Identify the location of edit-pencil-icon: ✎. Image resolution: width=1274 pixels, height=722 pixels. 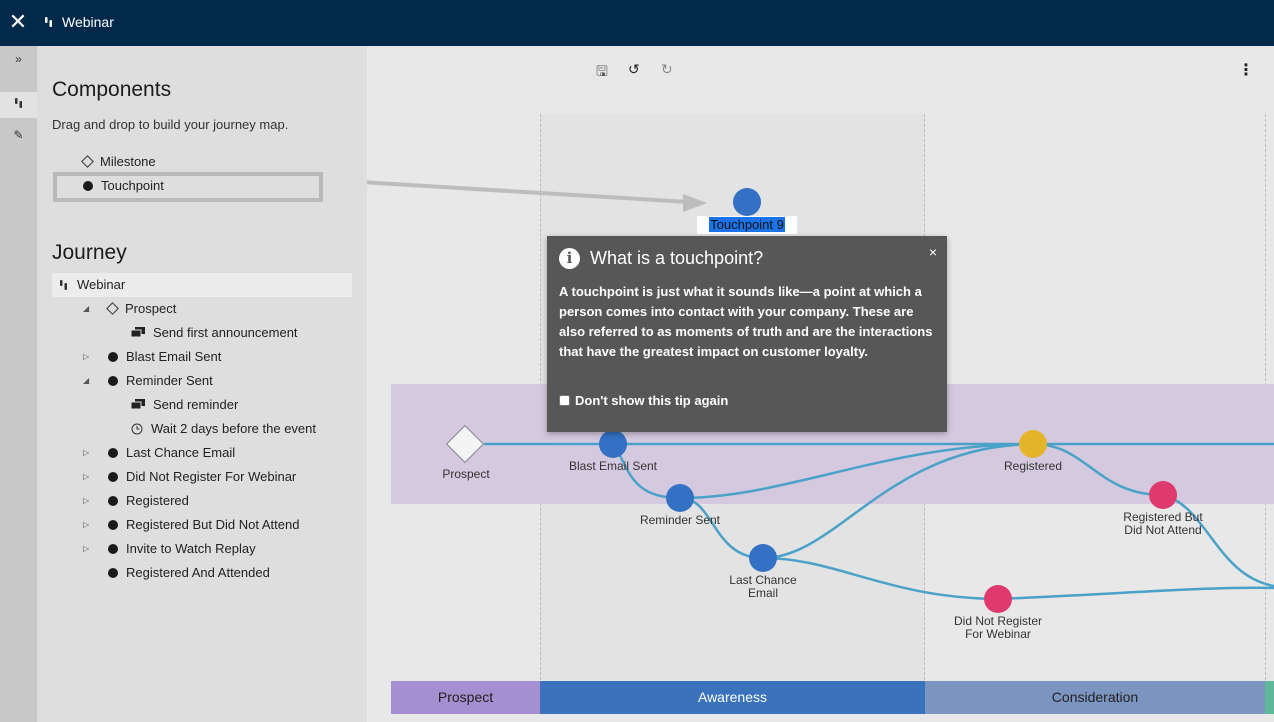
(18, 135).